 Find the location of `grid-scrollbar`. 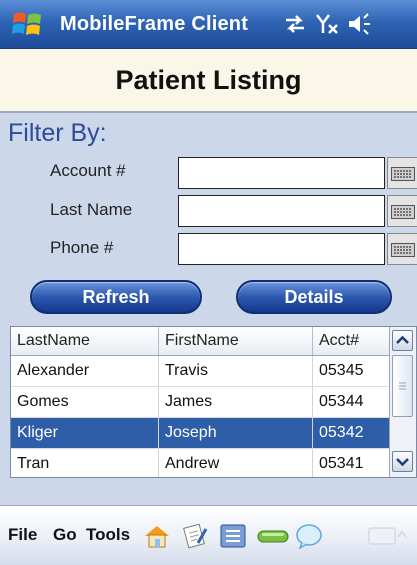

grid-scrollbar is located at coordinates (402, 402).